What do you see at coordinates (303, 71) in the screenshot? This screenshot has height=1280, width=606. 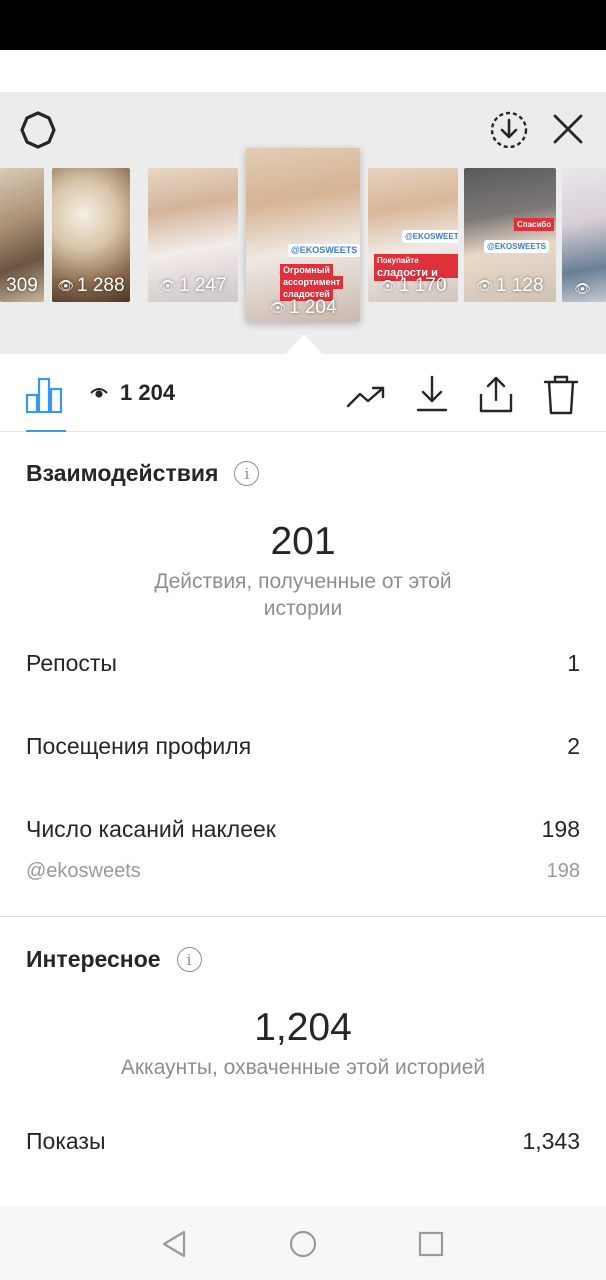 I see `top-spacer` at bounding box center [303, 71].